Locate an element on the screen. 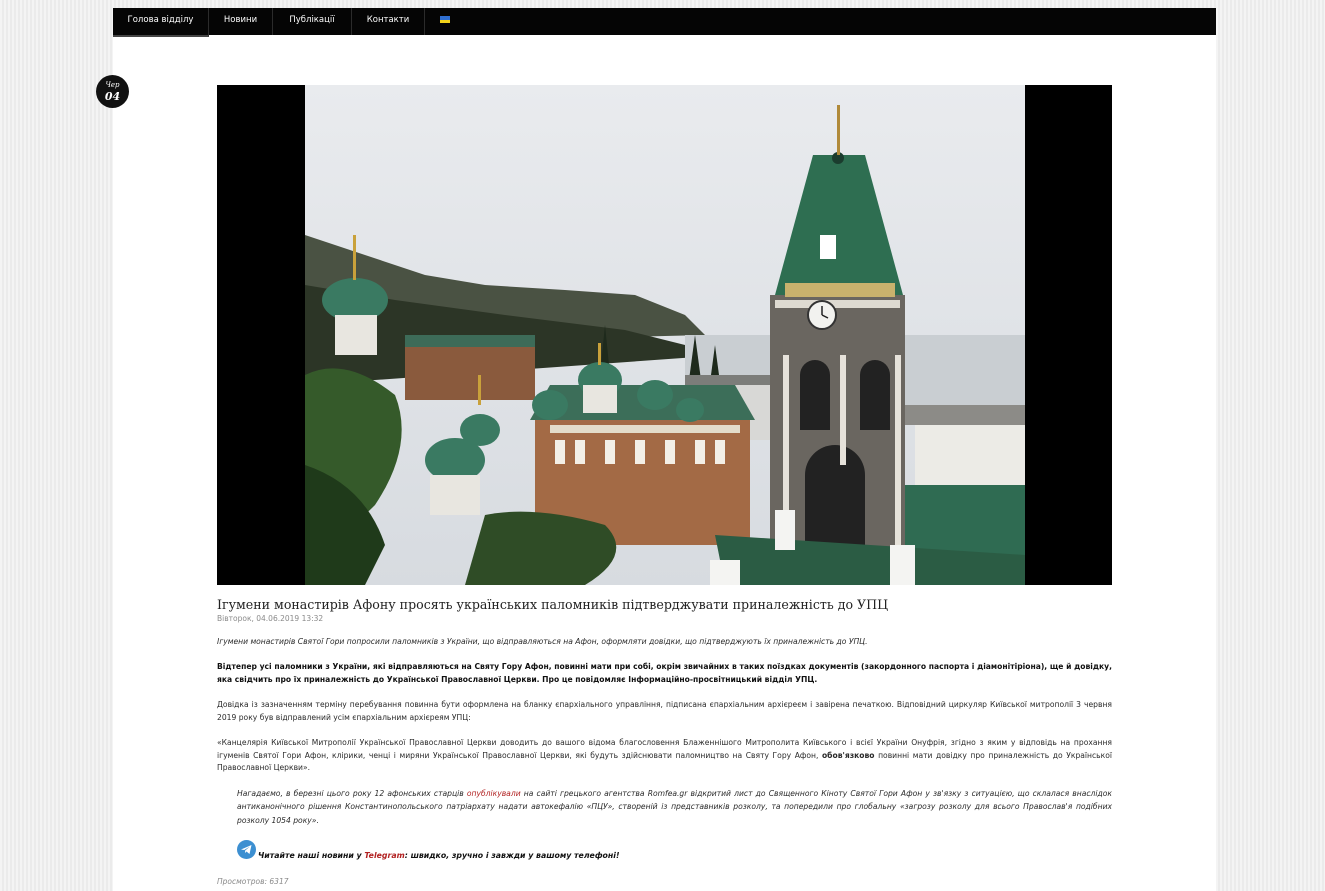  nav-item-head: Голова відділу is located at coordinates (161, 22).